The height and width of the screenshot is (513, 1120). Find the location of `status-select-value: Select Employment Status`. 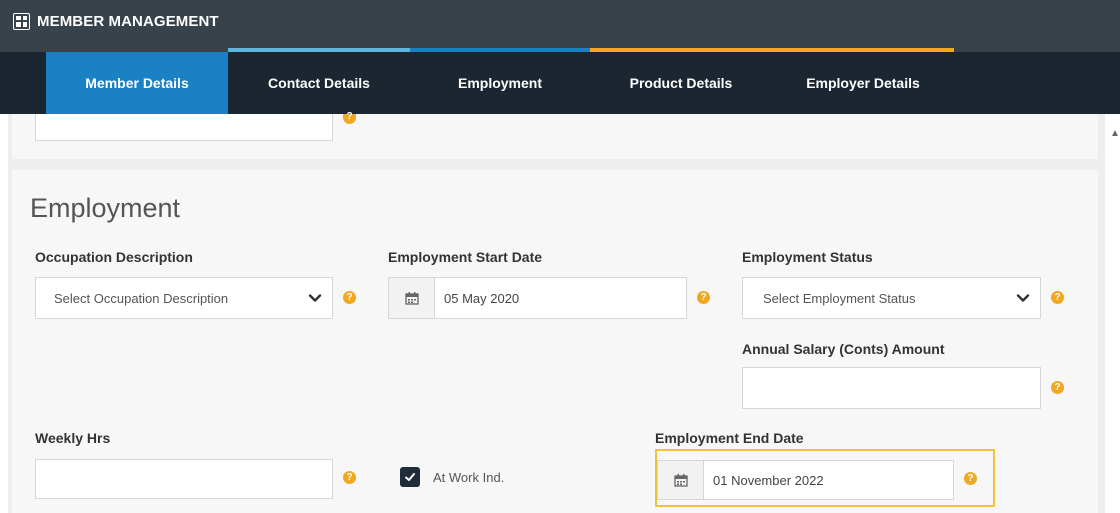

status-select-value: Select Employment Status is located at coordinates (839, 298).